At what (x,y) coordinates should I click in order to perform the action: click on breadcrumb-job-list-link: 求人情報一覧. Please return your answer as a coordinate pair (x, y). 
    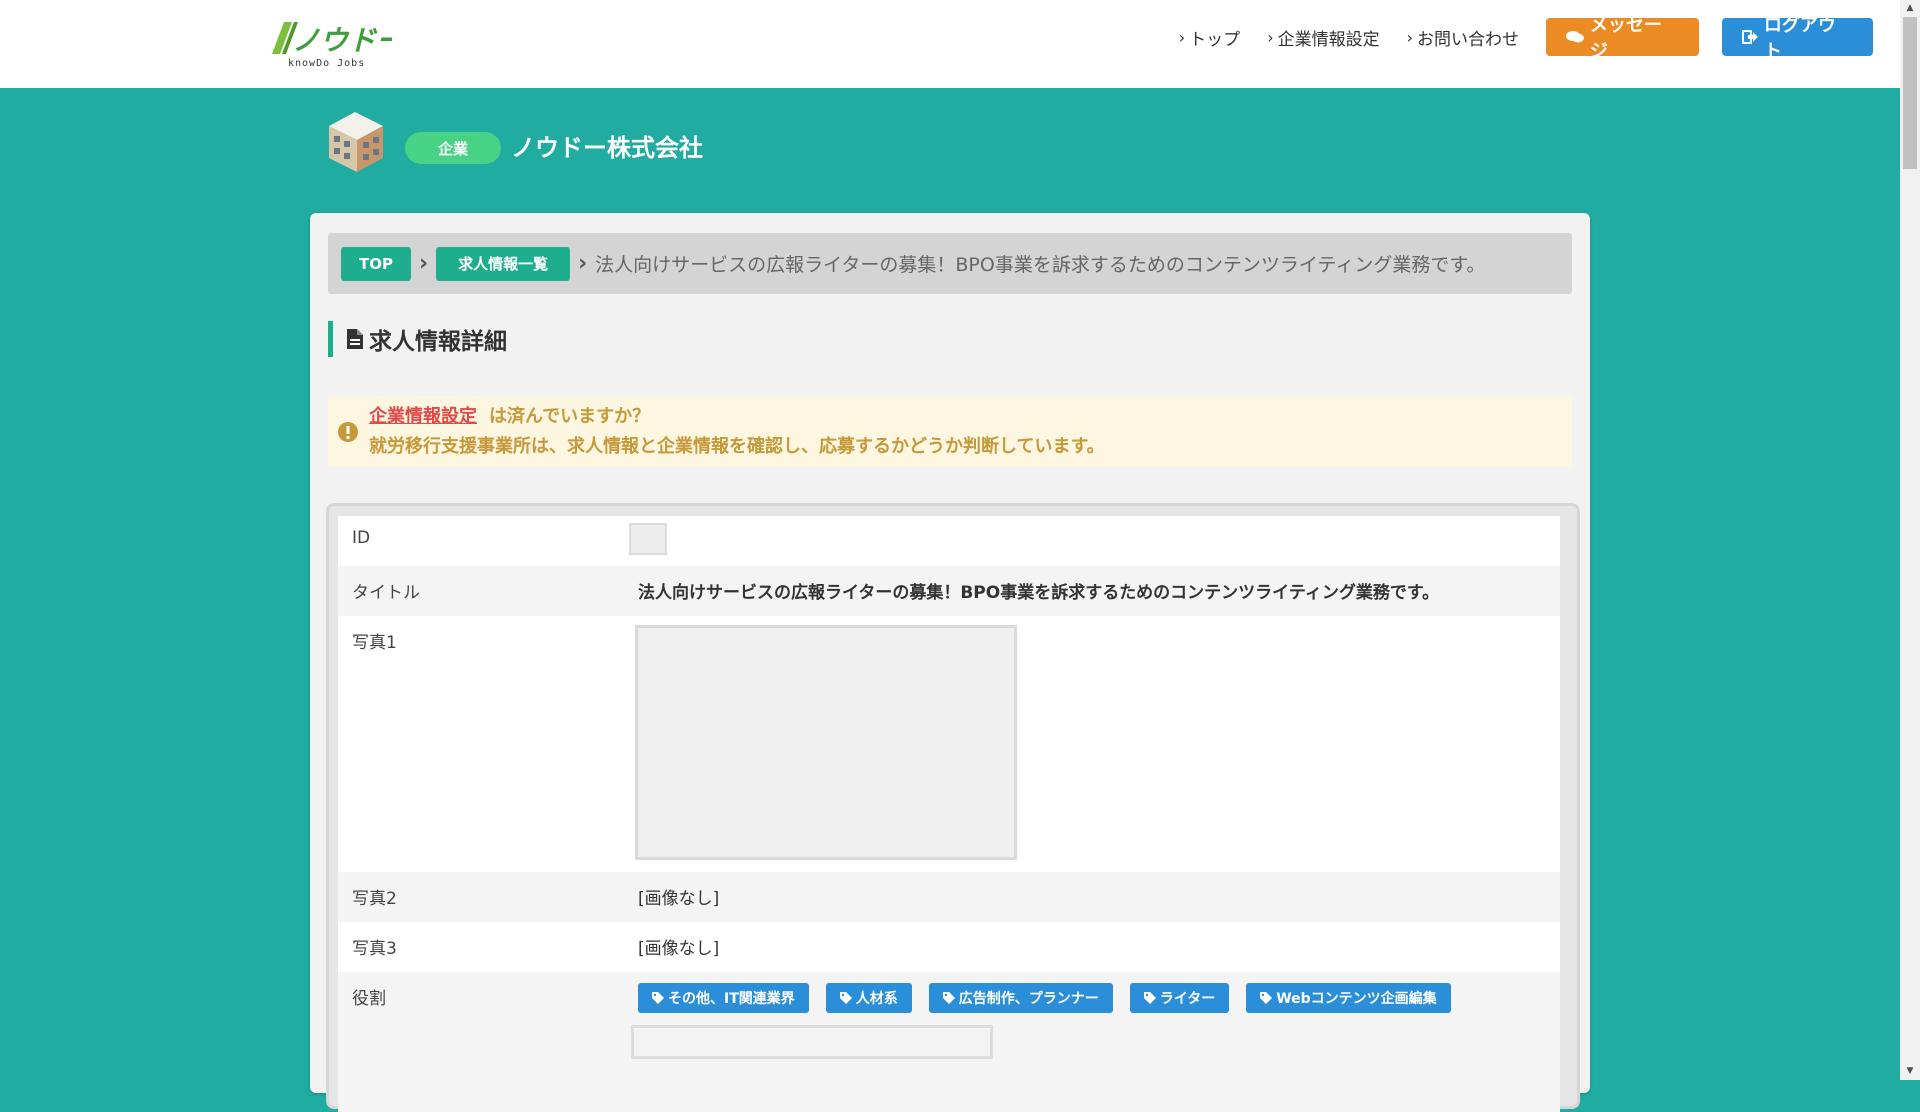
    Looking at the image, I should click on (503, 263).